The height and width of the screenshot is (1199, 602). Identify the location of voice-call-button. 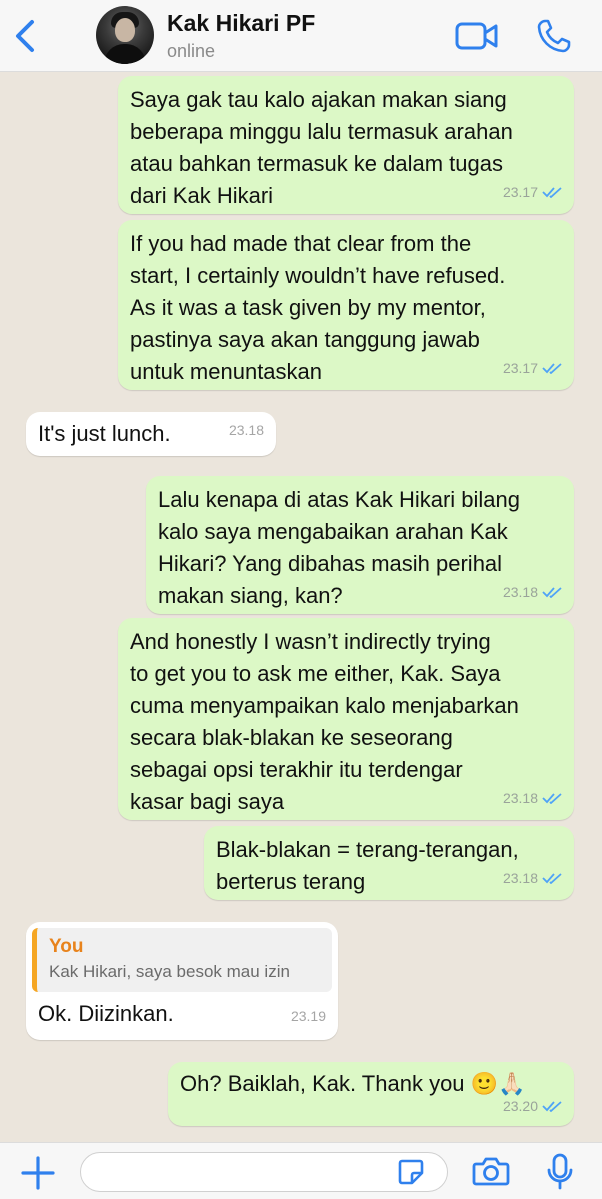
(554, 36).